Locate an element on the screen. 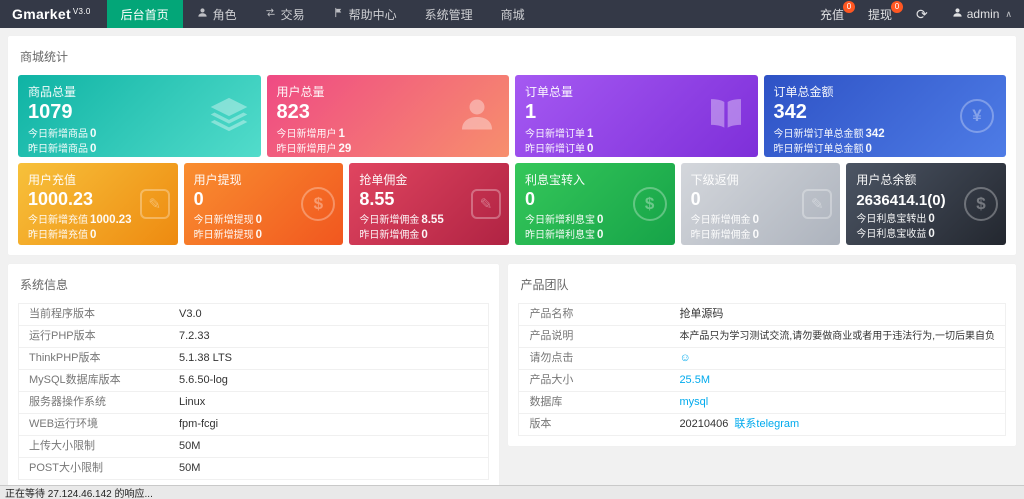 This screenshot has height=499, width=1024. product-panel-title: 产品团队 is located at coordinates (544, 285).